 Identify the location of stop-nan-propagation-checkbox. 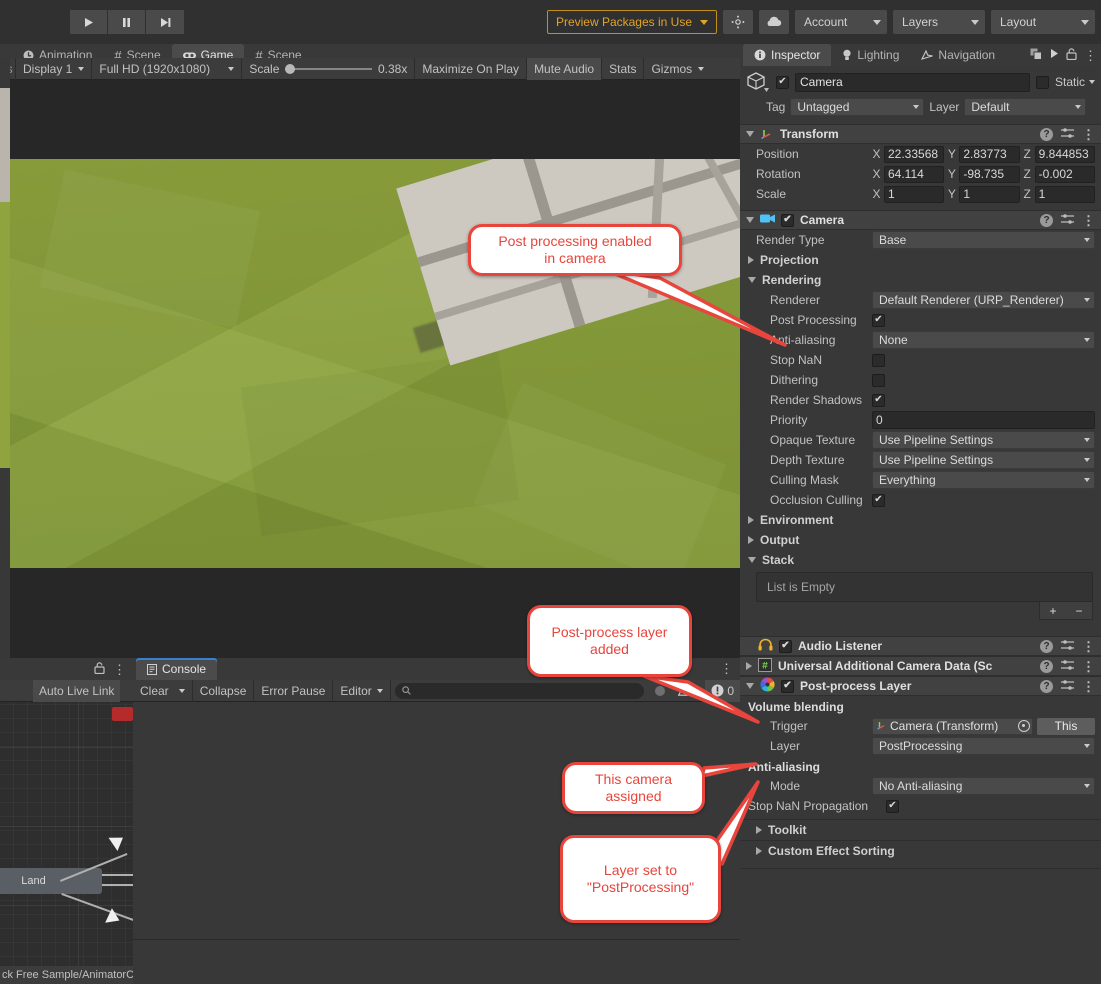
(892, 806).